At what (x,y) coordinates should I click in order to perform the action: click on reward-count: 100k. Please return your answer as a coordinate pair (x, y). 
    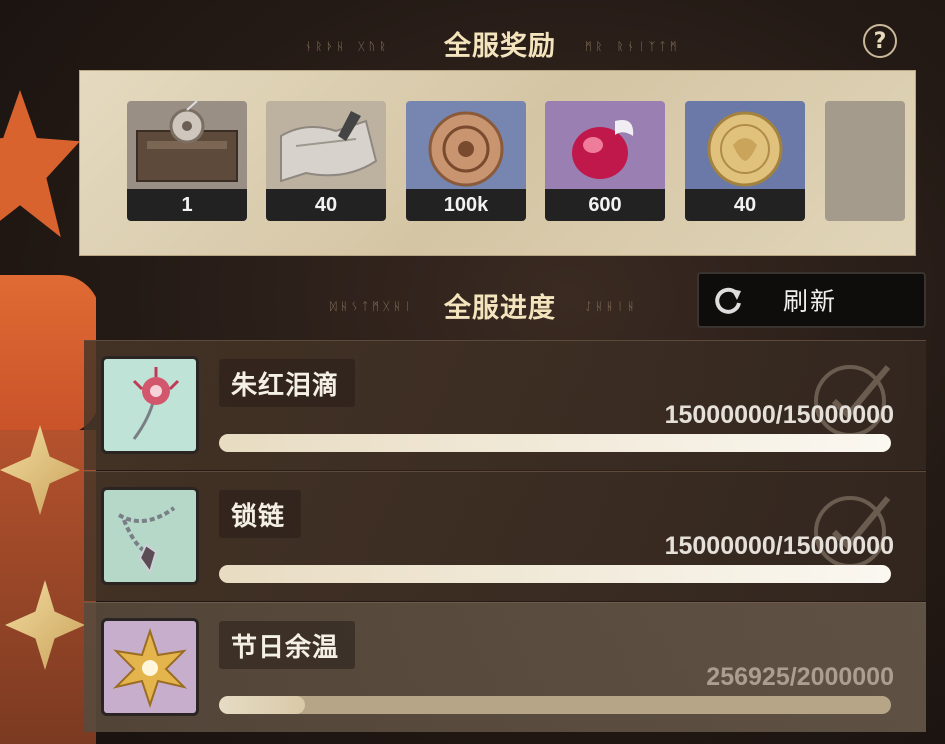
    Looking at the image, I should click on (466, 205).